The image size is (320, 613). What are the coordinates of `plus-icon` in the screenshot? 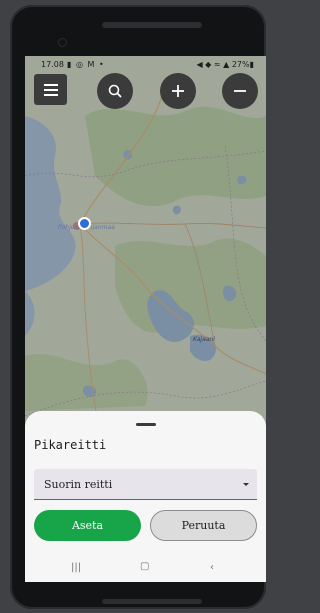 It's located at (178, 91).